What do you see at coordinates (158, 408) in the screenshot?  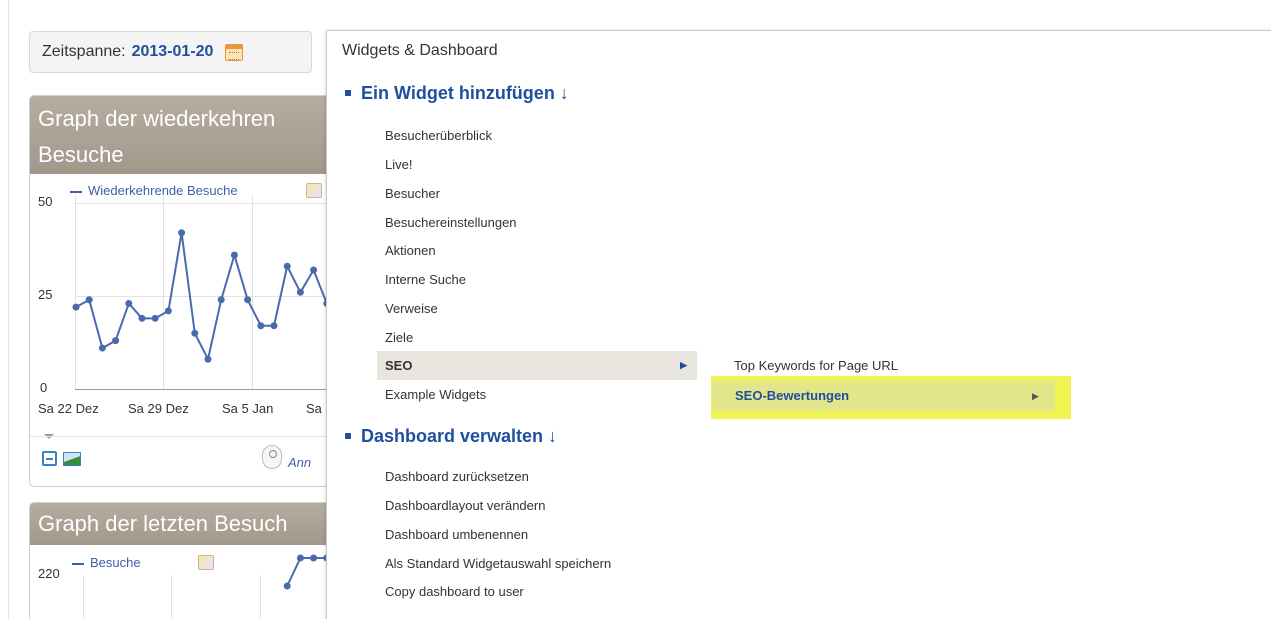 I see `x-tick: Sa 29 Dez` at bounding box center [158, 408].